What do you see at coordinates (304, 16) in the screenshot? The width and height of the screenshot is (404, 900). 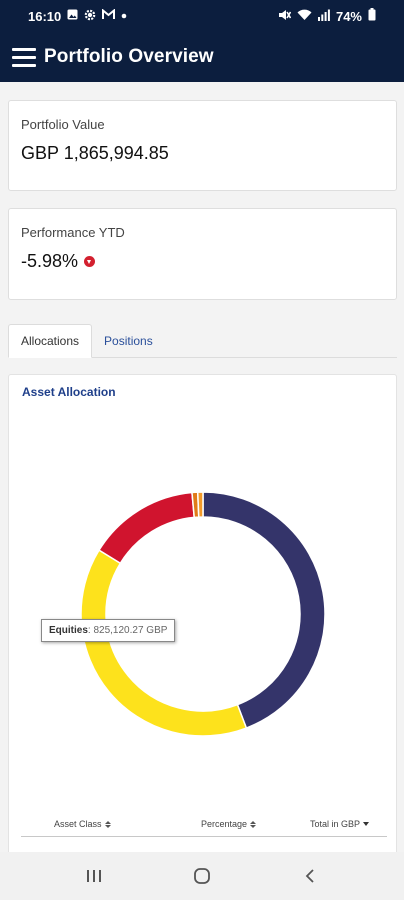 I see `wifi-icon` at bounding box center [304, 16].